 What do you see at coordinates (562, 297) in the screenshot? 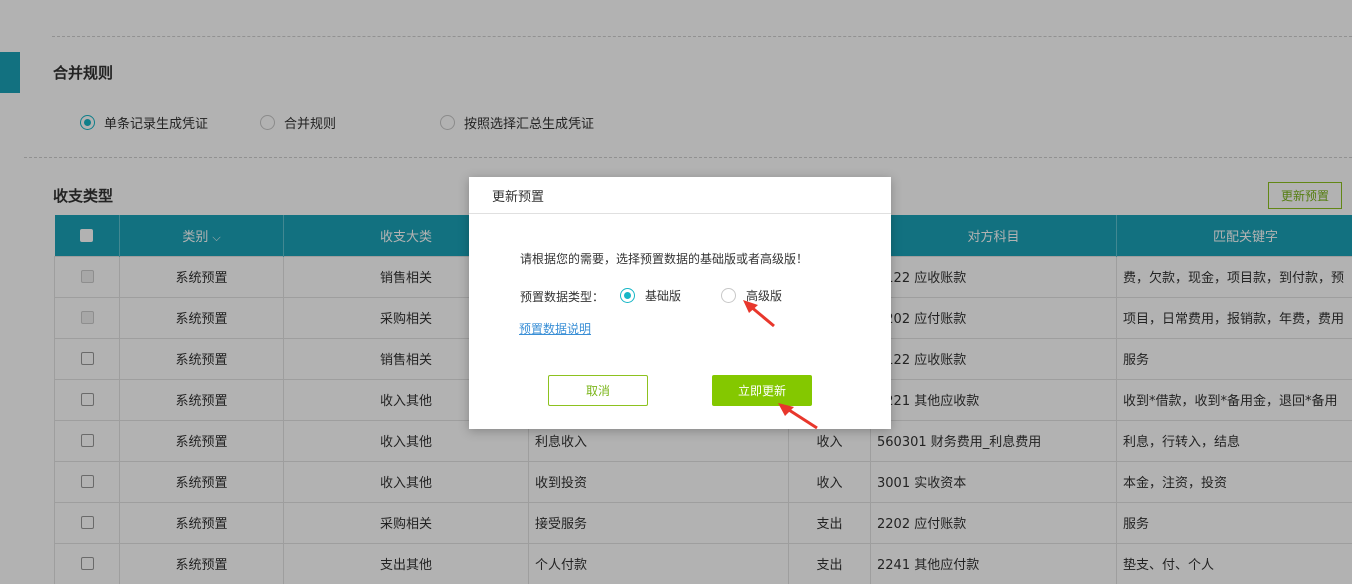
I see `preset-type-label: 预置数据类型：` at bounding box center [562, 297].